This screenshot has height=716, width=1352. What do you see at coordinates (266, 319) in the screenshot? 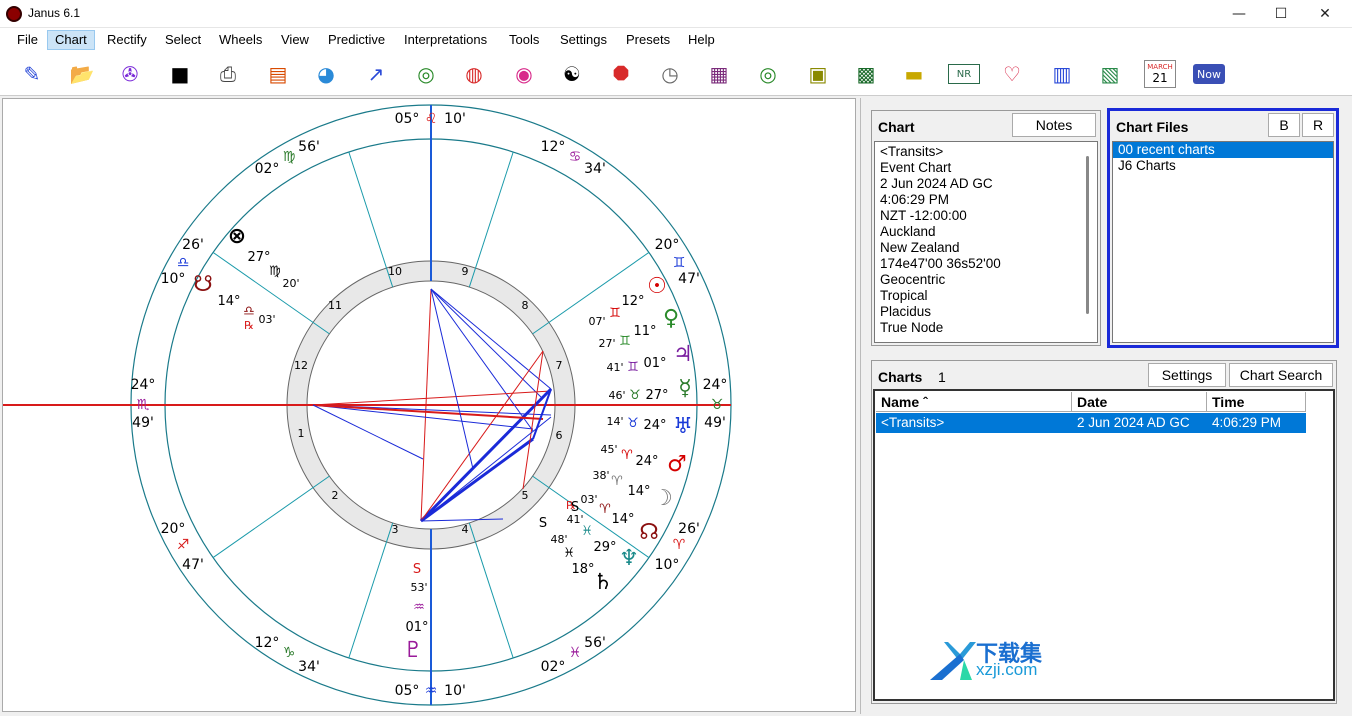
I see `planet-minute: 03'` at bounding box center [266, 319].